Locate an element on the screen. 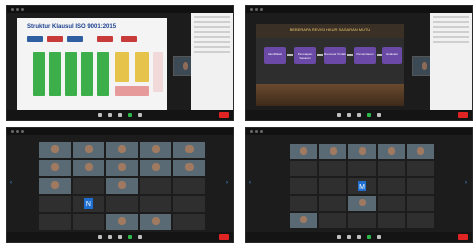 The image size is (474, 246). process-step: Evaluasi is located at coordinates (392, 55).